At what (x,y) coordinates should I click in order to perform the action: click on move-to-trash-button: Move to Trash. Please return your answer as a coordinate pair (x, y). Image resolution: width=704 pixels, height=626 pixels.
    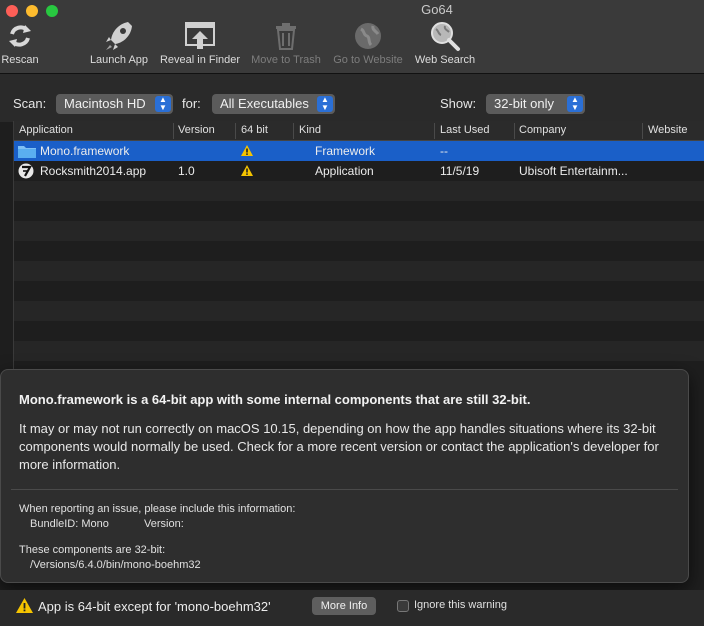
    Looking at the image, I should click on (286, 43).